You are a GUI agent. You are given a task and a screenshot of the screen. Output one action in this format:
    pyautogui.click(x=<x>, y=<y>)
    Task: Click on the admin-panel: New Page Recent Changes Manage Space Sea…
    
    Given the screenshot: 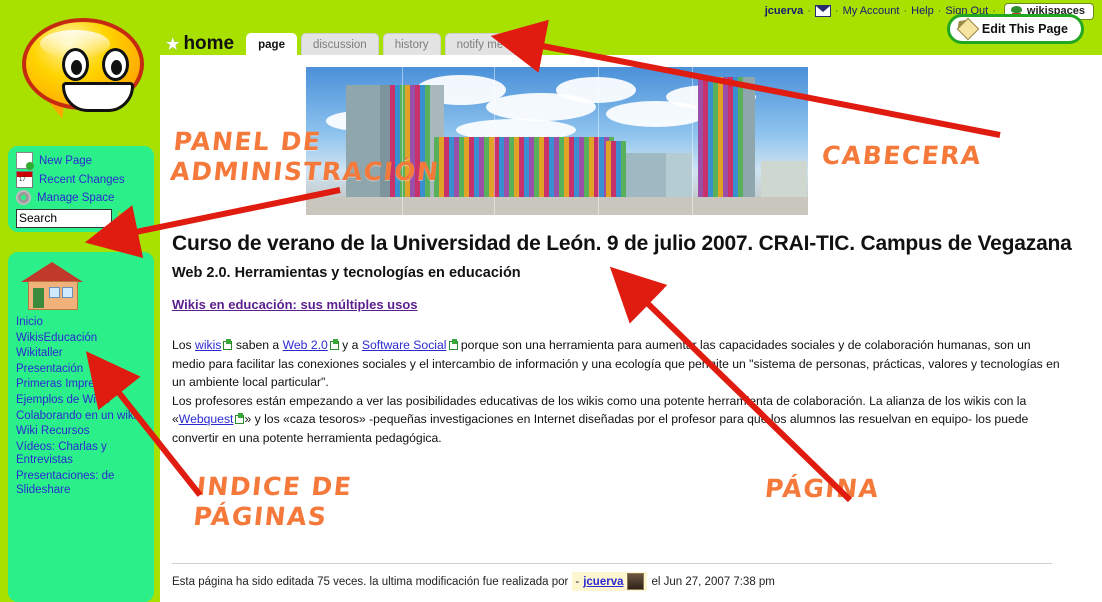 What is the action you would take?
    pyautogui.click(x=81, y=189)
    